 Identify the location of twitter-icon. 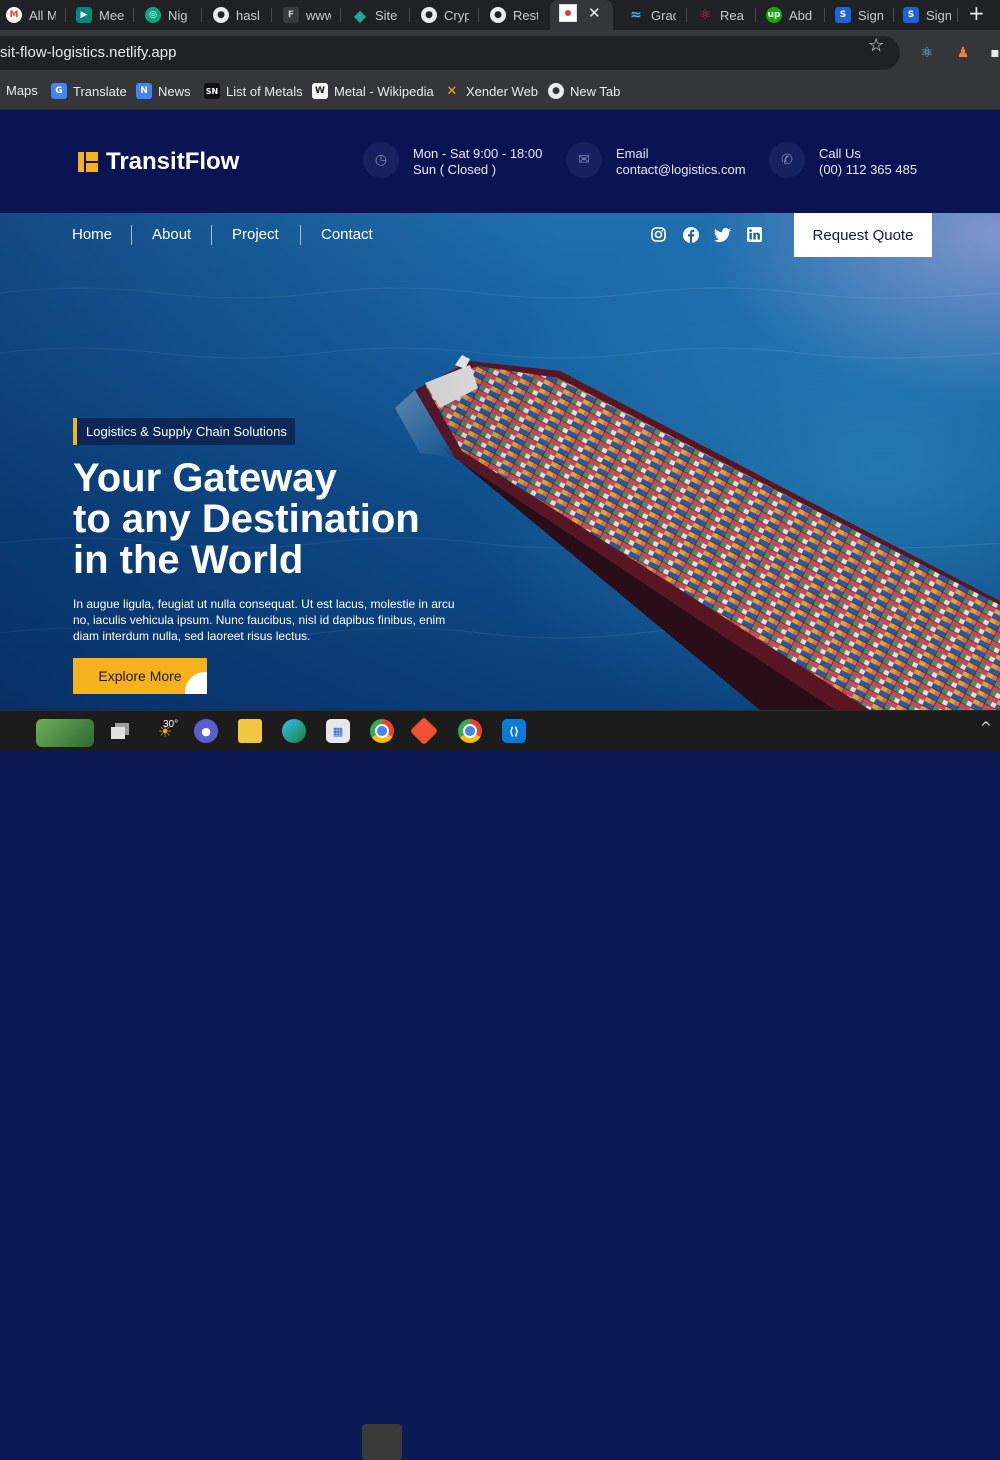
(722, 234).